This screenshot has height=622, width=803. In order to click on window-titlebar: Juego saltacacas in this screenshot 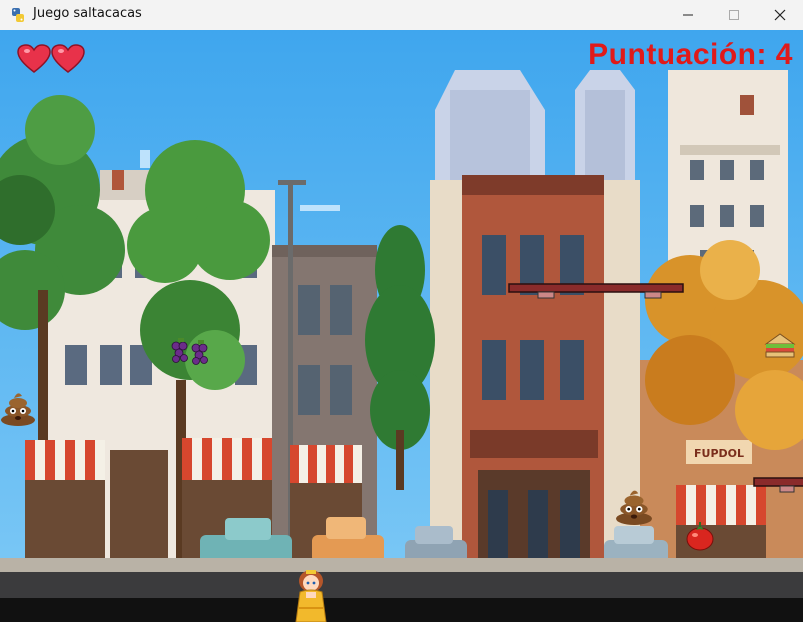, I will do `click(401, 15)`.